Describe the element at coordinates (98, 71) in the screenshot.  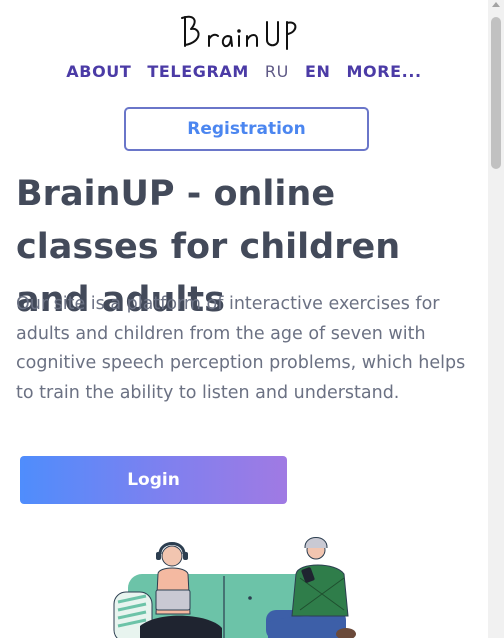
I see `nav-about-link: ABOUT` at that location.